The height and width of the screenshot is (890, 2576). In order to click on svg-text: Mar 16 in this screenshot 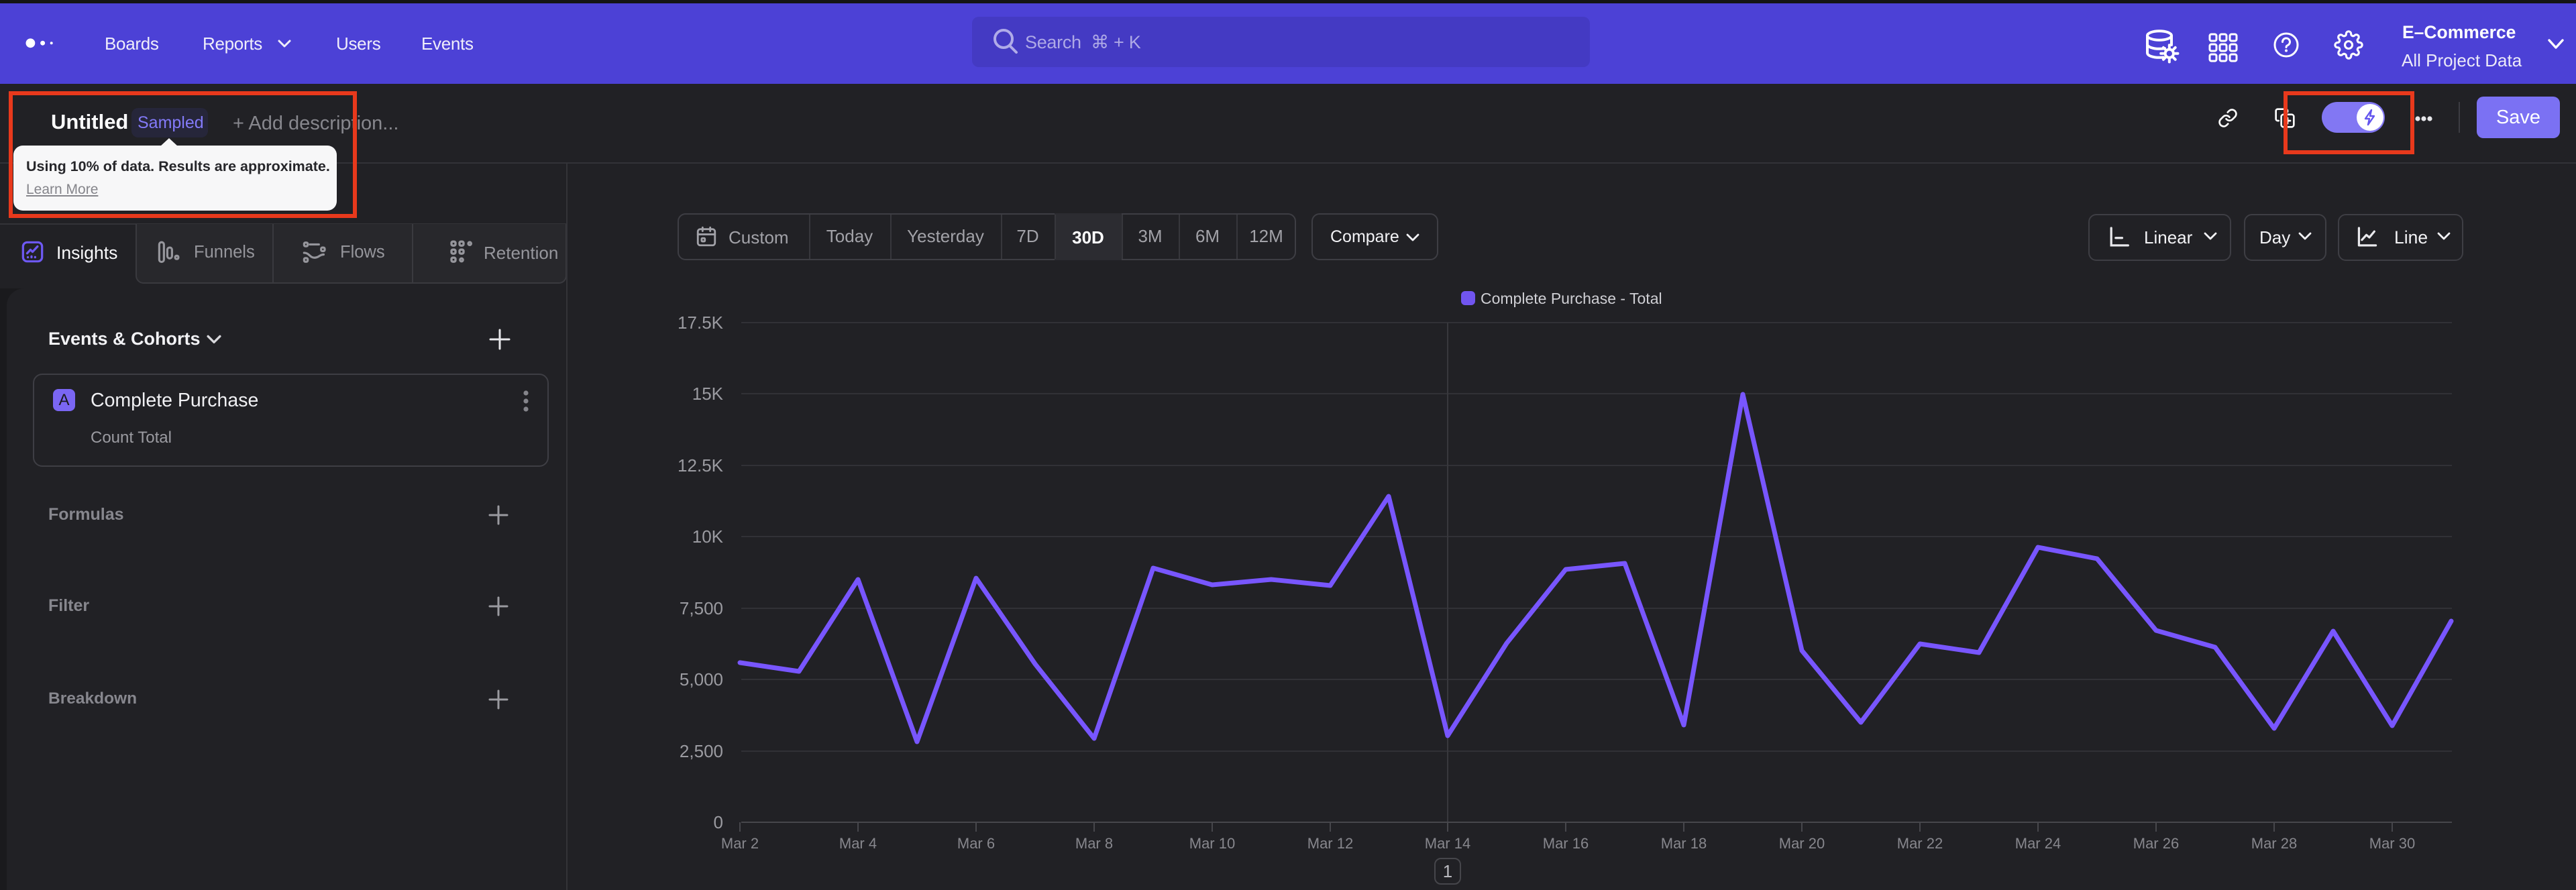, I will do `click(1566, 843)`.